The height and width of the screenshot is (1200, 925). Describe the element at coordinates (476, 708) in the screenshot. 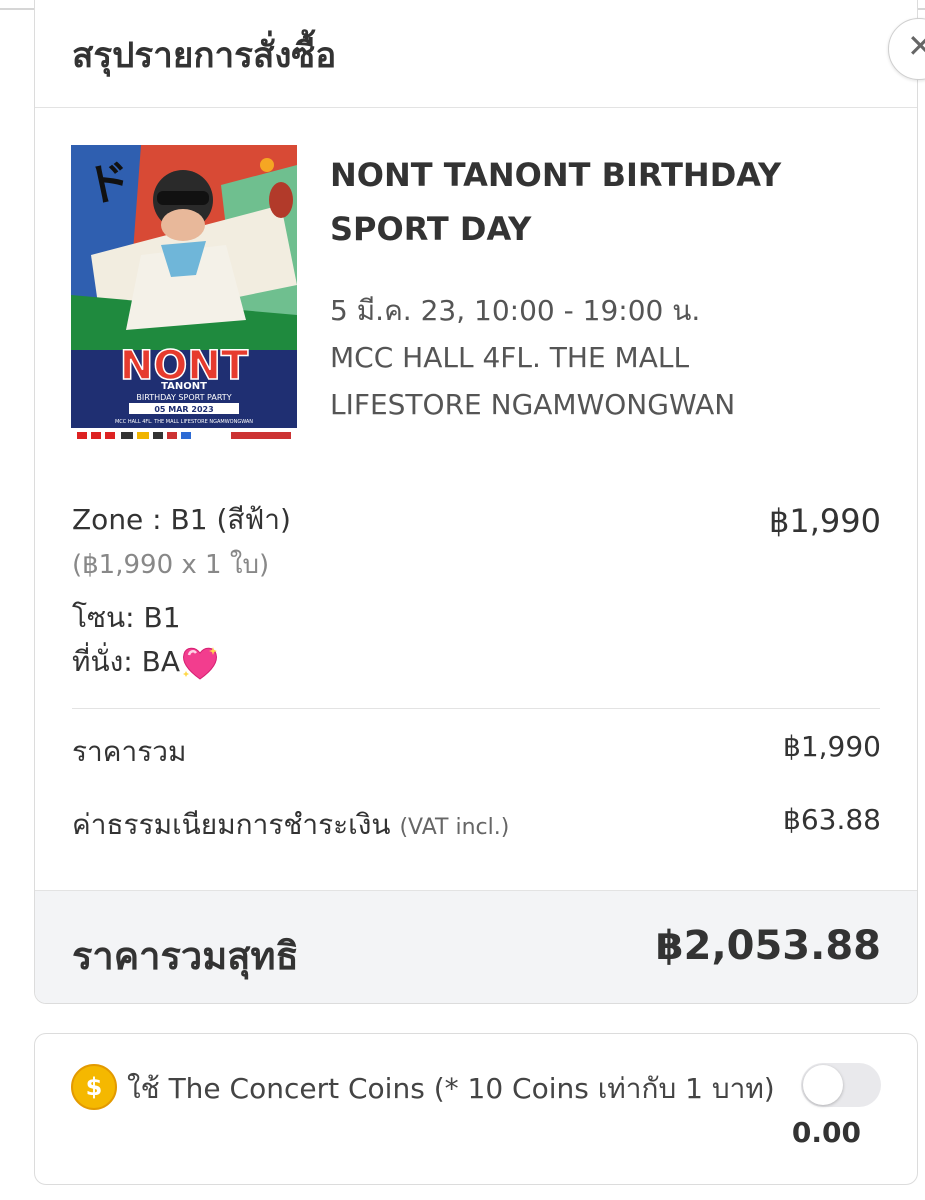

I see `ticket-divider` at that location.